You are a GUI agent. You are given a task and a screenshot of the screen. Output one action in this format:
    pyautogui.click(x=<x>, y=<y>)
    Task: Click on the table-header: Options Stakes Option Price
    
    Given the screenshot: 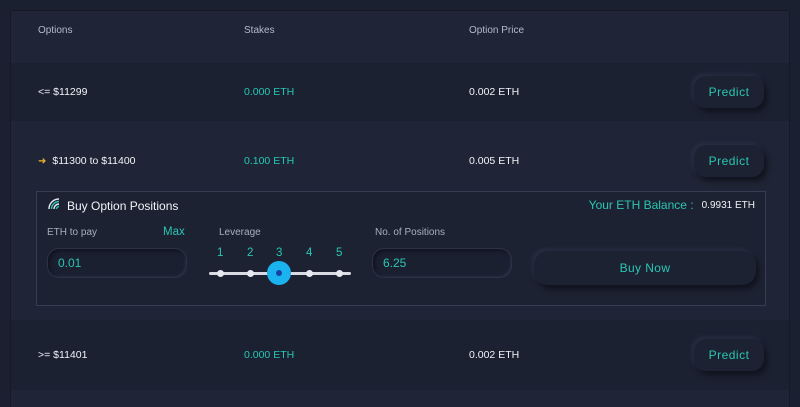 What is the action you would take?
    pyautogui.click(x=400, y=31)
    